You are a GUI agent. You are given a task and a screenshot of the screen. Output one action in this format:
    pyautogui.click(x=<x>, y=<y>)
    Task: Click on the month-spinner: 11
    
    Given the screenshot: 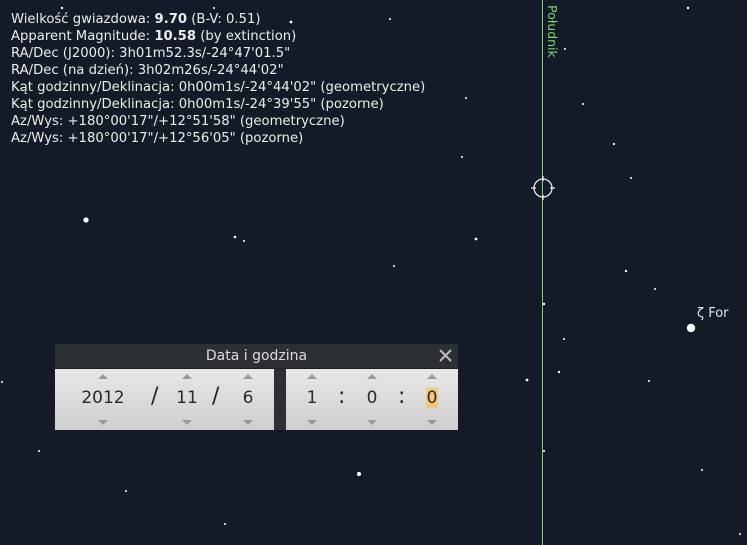 What is the action you would take?
    pyautogui.click(x=187, y=399)
    